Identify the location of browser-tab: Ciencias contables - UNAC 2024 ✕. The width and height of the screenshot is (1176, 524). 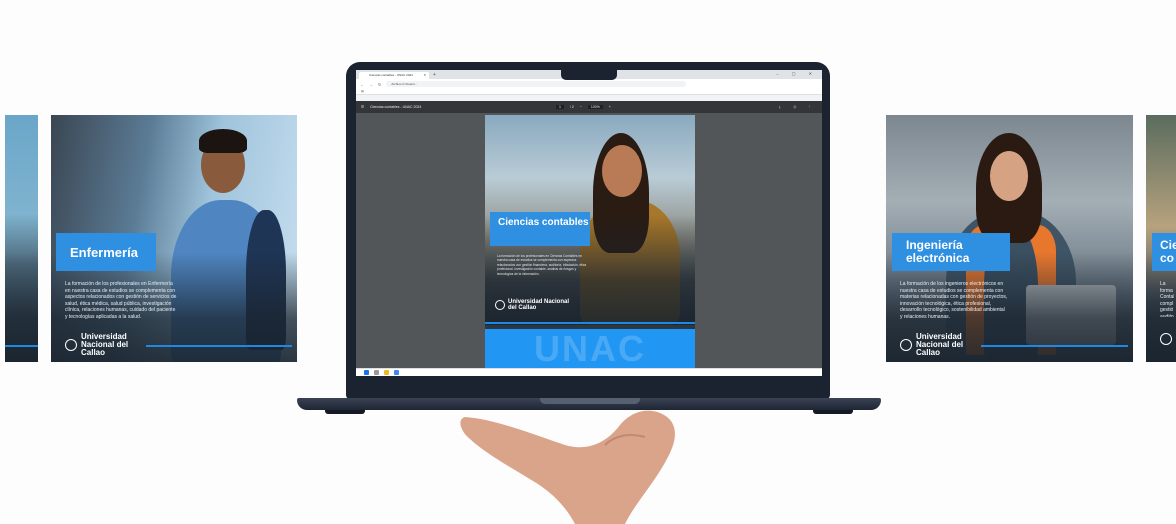
(394, 75).